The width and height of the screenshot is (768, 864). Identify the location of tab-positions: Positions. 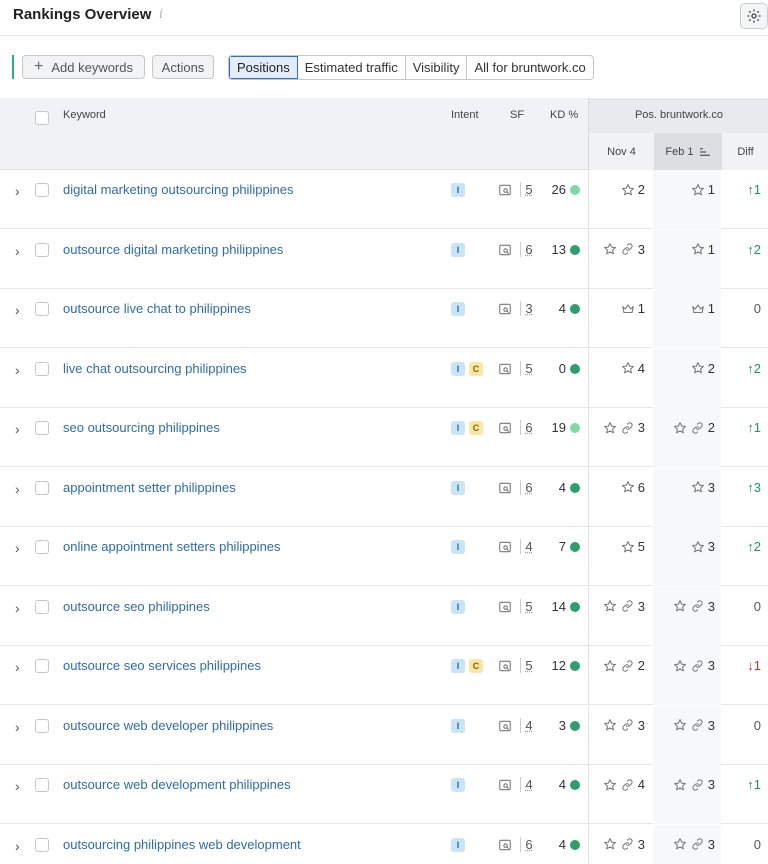
(263, 67).